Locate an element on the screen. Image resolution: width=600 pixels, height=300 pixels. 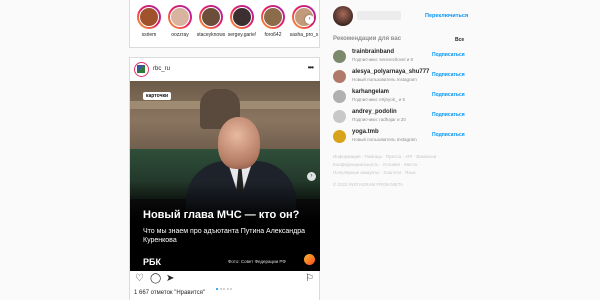
see-all-link: Все is located at coordinates (459, 40).